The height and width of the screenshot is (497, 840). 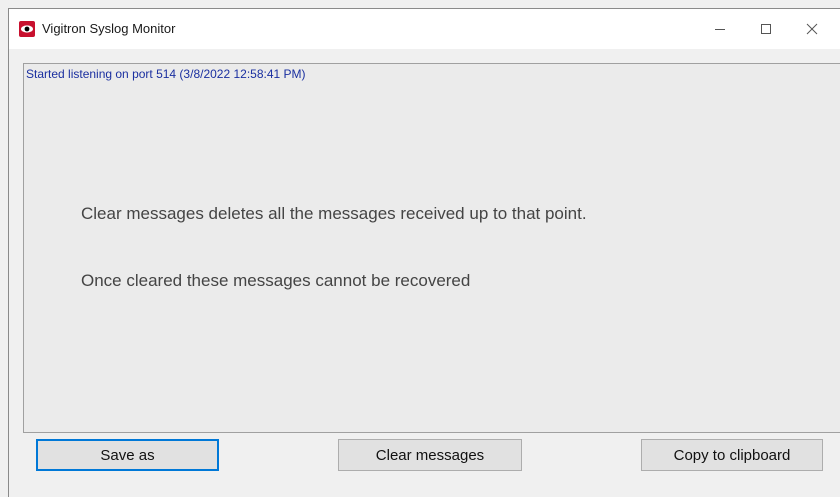 What do you see at coordinates (127, 455) in the screenshot?
I see `save-as-button: Save as` at bounding box center [127, 455].